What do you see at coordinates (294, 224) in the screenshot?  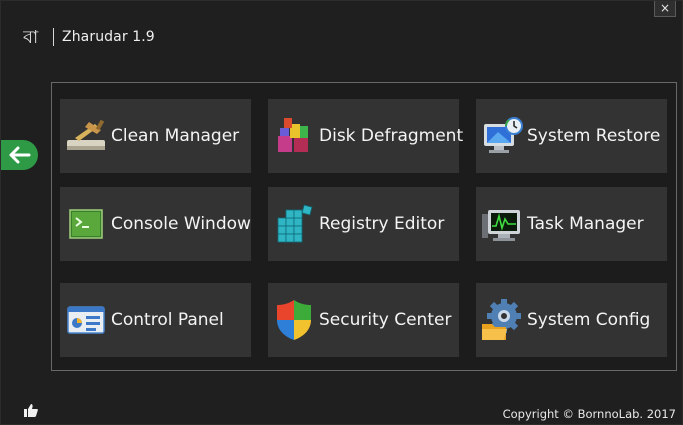 I see `registry-icon` at bounding box center [294, 224].